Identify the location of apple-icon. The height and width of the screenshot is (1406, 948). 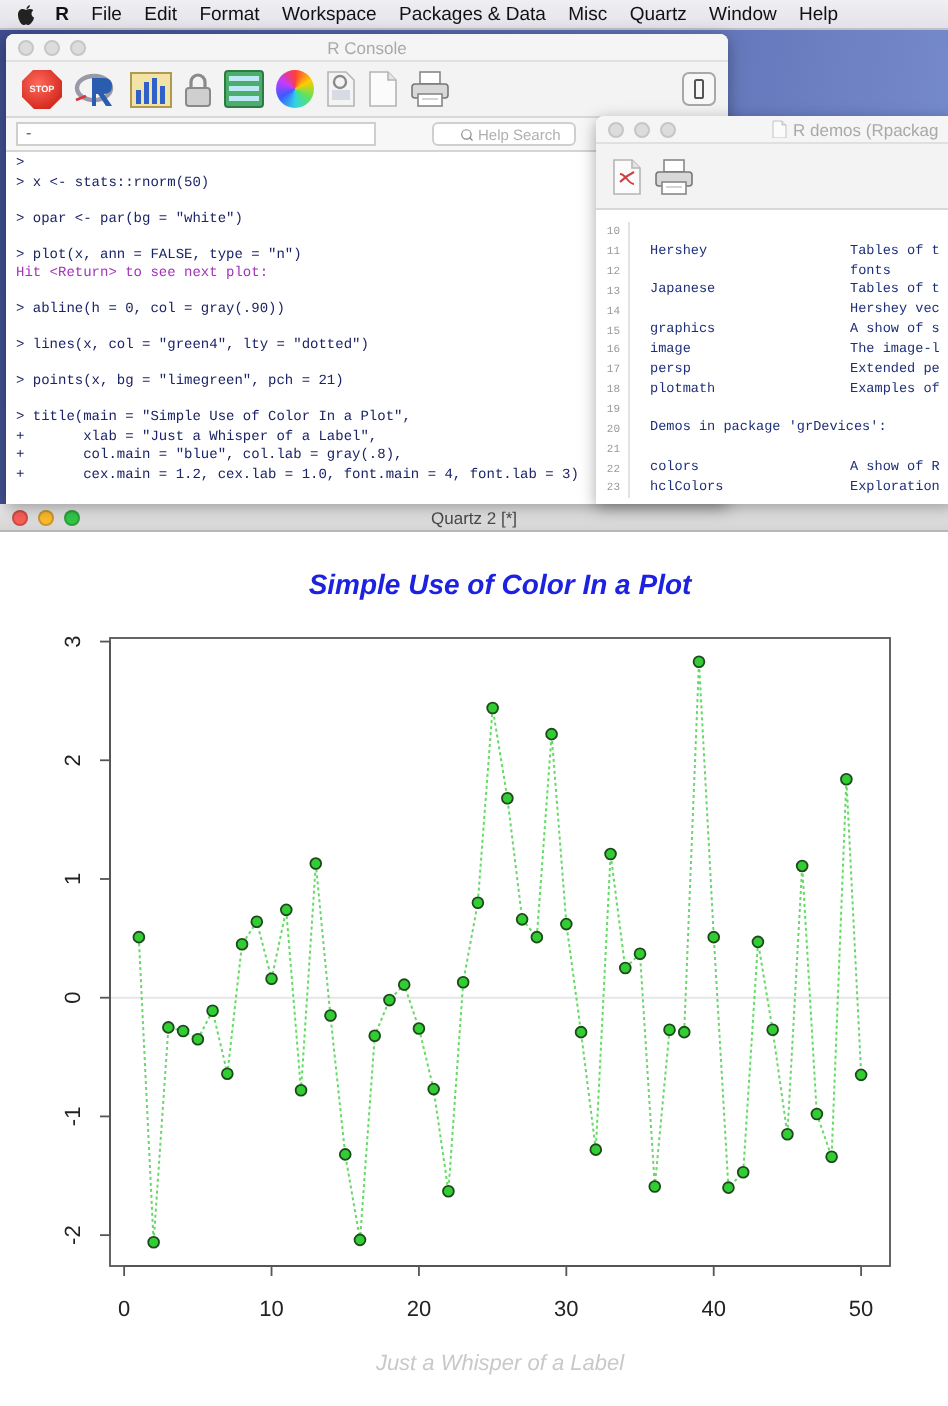
(26, 14).